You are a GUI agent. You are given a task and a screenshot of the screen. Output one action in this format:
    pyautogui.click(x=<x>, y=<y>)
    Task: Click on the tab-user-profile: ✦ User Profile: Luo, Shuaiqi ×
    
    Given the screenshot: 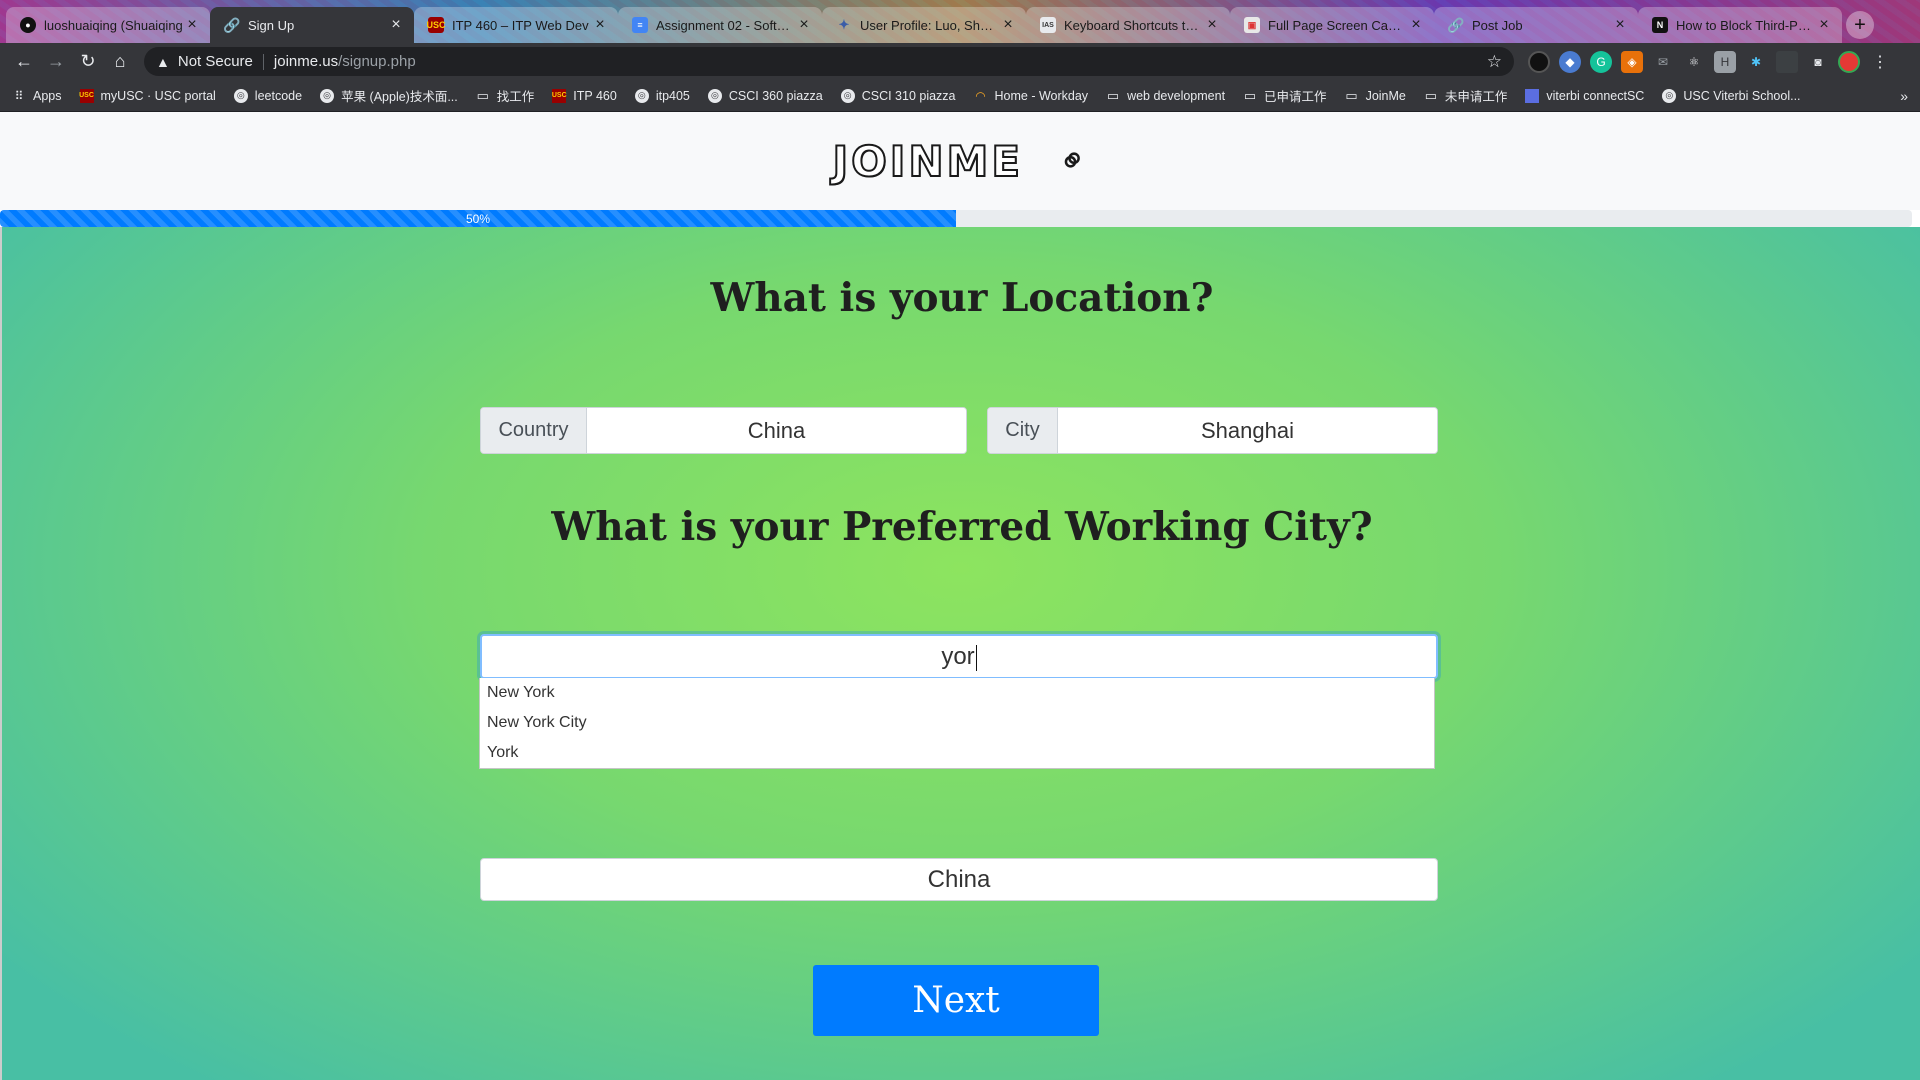 What is the action you would take?
    pyautogui.click(x=924, y=25)
    